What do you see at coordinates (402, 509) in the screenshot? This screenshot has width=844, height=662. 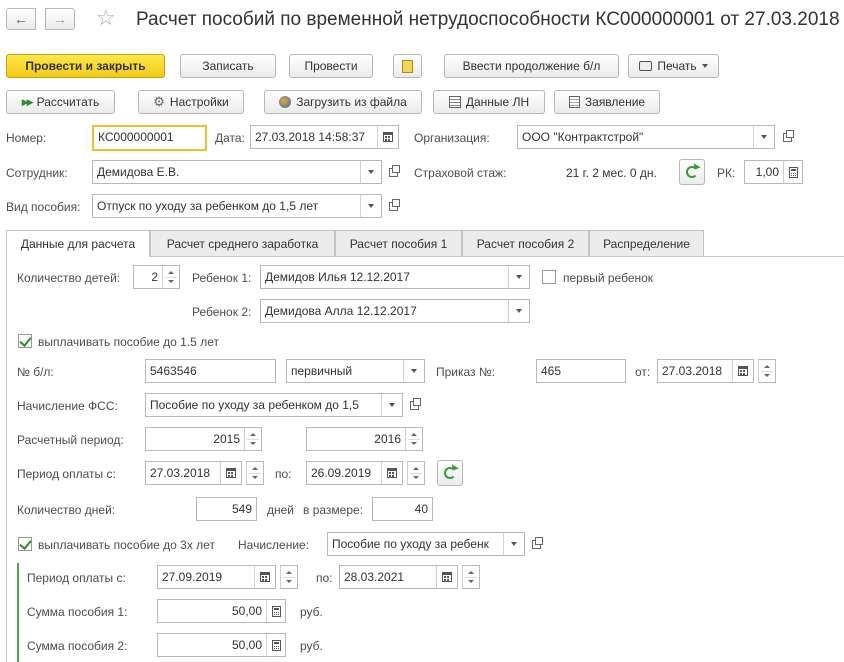 I see `size-field: 40` at bounding box center [402, 509].